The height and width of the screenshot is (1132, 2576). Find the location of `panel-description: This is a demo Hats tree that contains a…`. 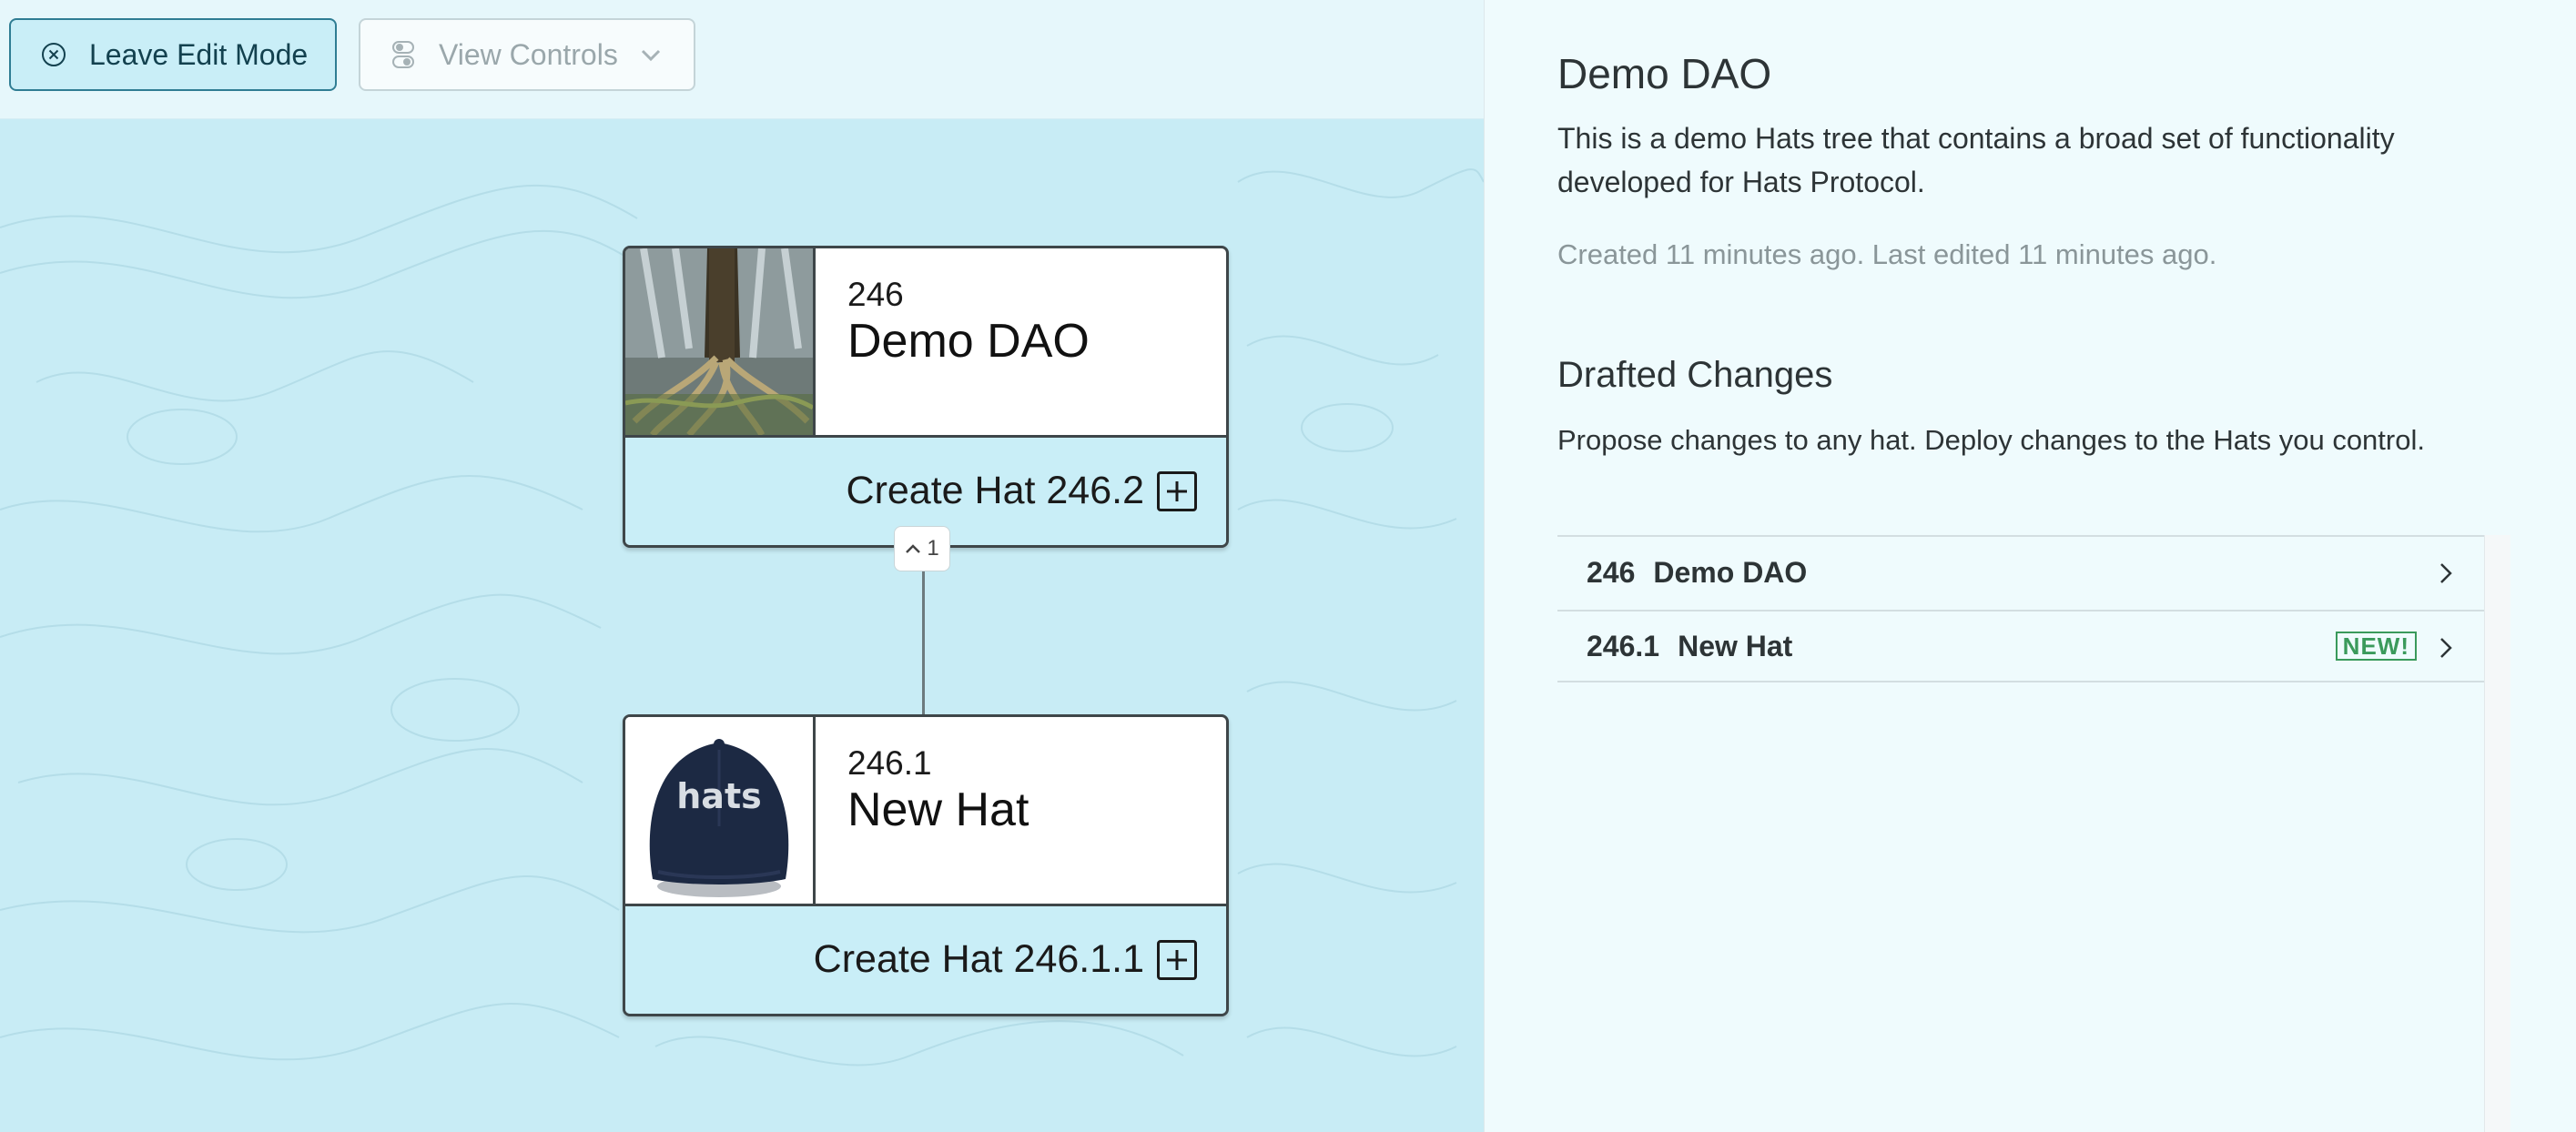

panel-description: This is a demo Hats tree that contains a… is located at coordinates (1976, 160).